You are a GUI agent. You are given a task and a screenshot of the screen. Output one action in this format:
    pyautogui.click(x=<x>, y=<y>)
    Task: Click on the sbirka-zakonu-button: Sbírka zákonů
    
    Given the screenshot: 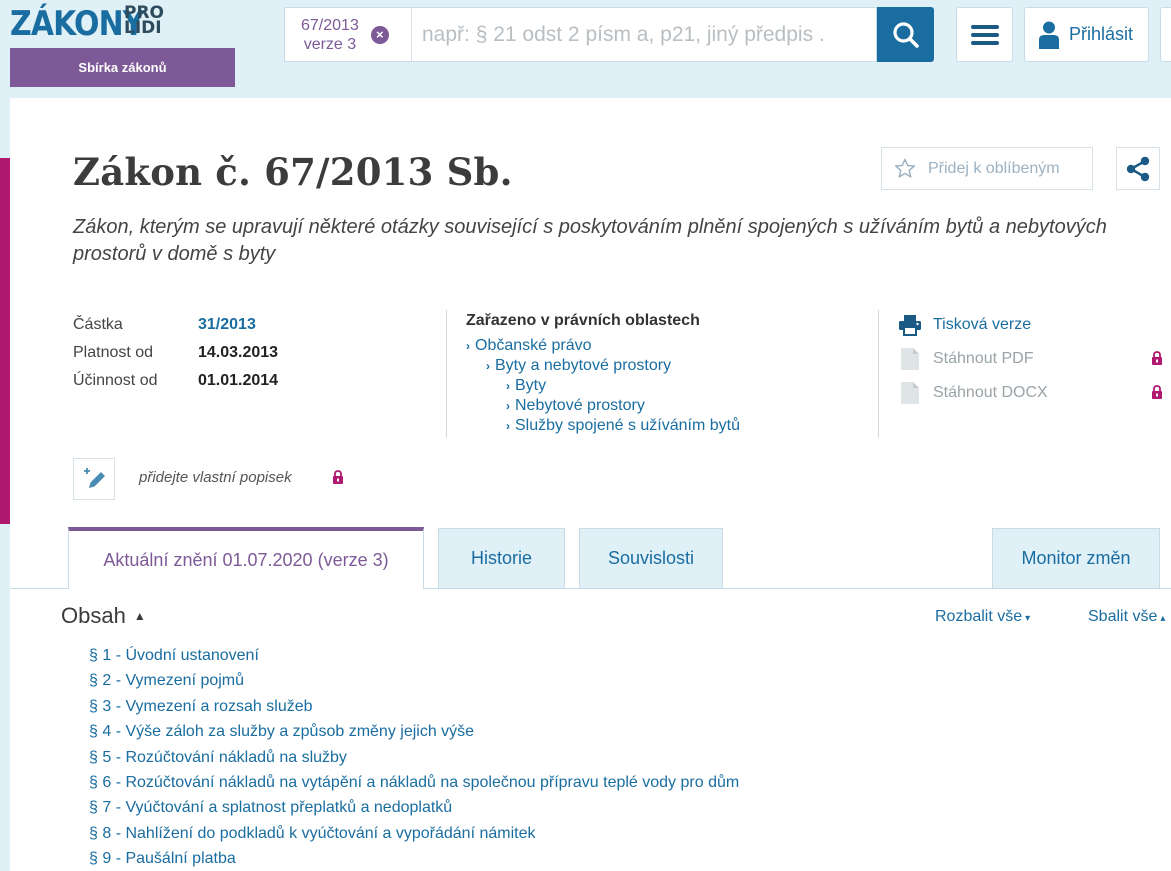 What is the action you would take?
    pyautogui.click(x=122, y=67)
    